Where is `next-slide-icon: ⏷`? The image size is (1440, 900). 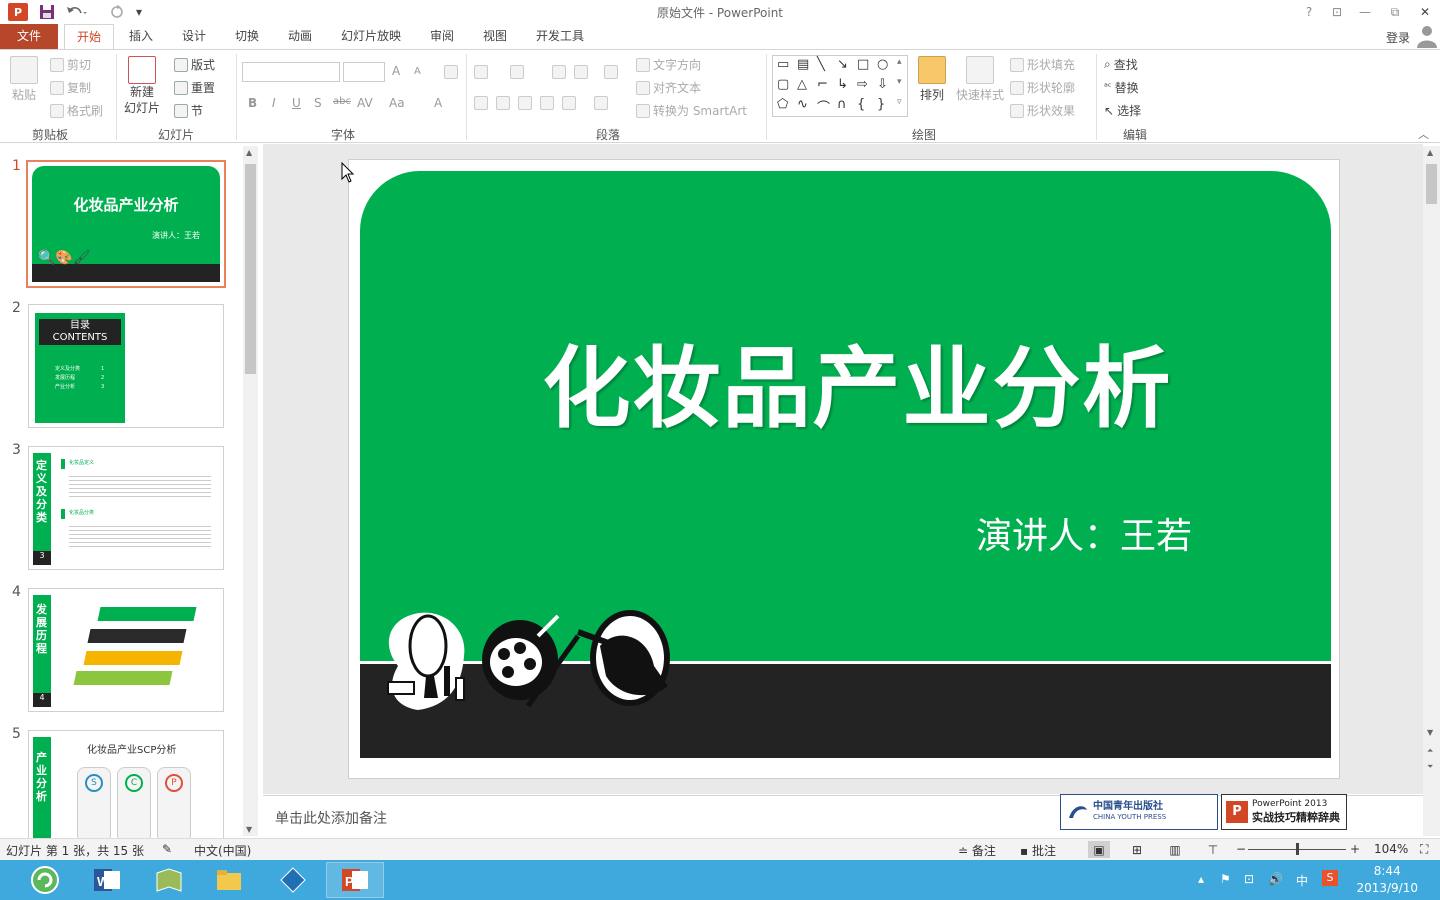
next-slide-icon: ⏷ is located at coordinates (1430, 767).